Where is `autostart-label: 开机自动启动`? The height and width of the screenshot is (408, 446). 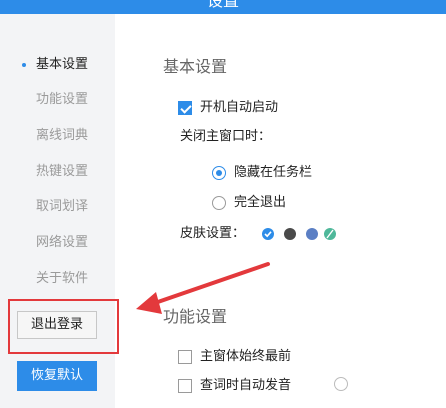
autostart-label: 开机自动启动 is located at coordinates (239, 107).